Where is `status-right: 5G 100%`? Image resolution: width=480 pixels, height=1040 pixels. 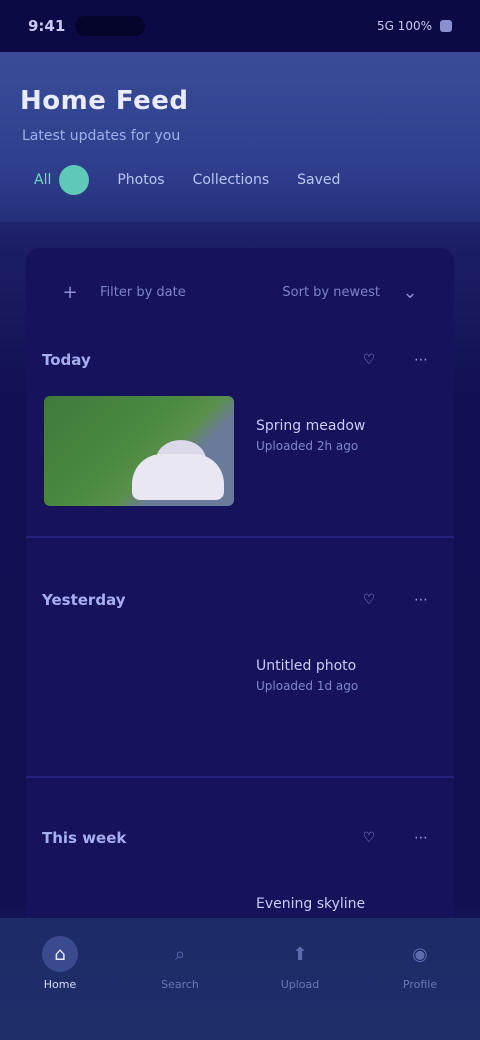
status-right: 5G 100% is located at coordinates (414, 26).